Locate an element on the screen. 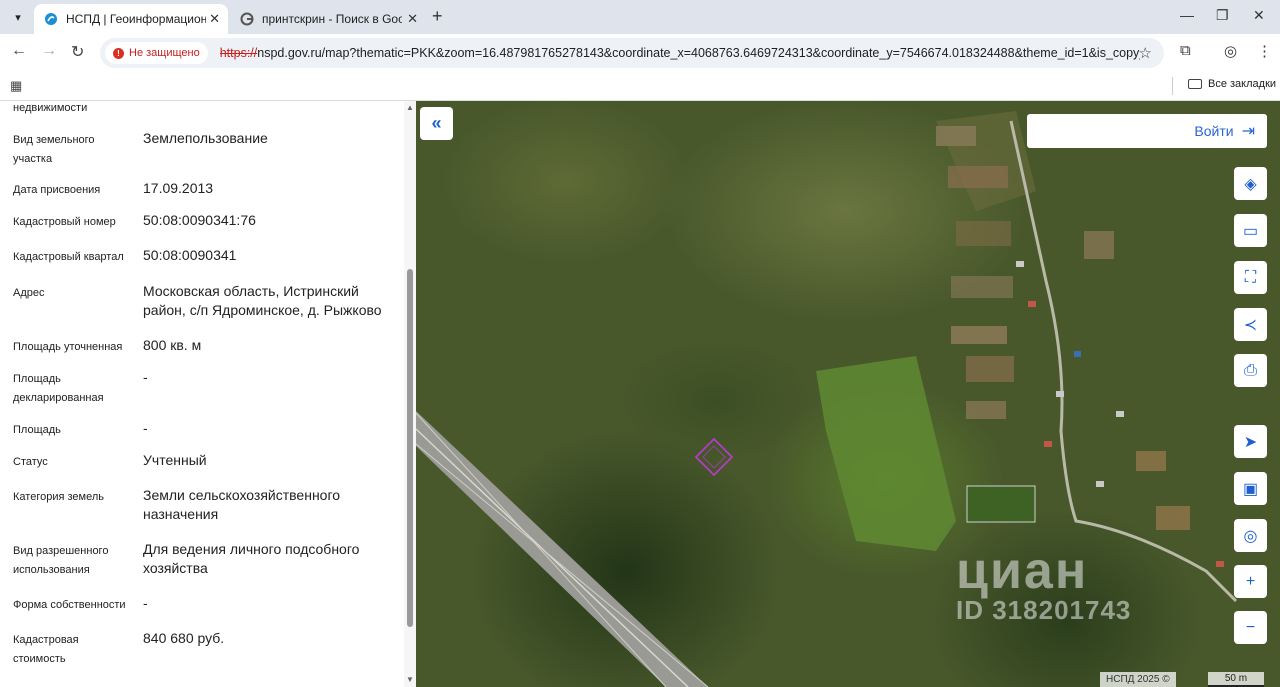 This screenshot has height=687, width=1280. parcel-outline is located at coordinates (714, 457).